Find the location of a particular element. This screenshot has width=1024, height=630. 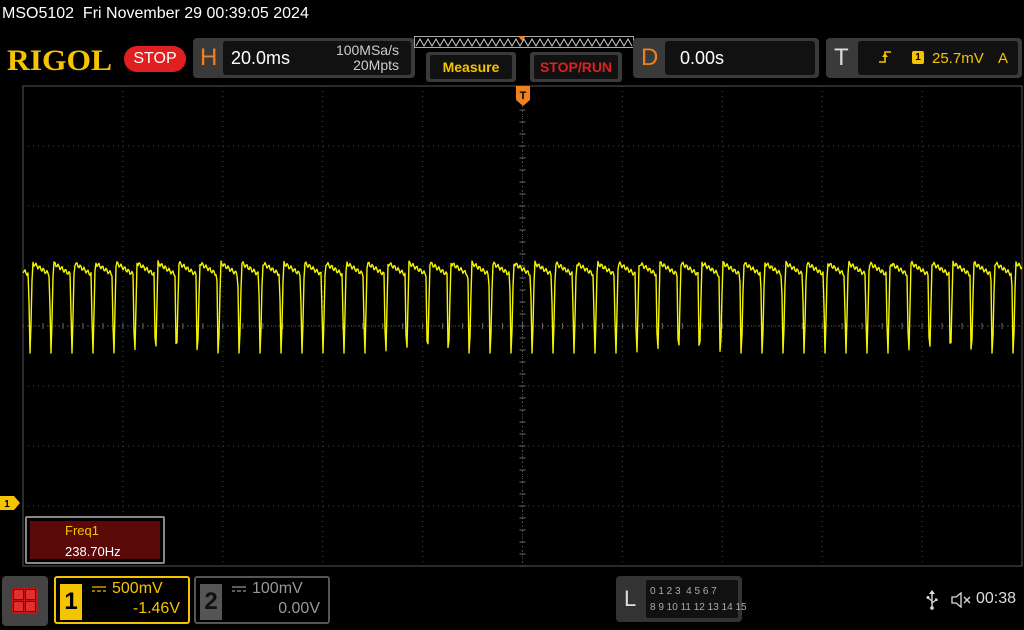

device-datetime: MSO5102 Fri November 29 00:39:05 2024 is located at coordinates (155, 13).